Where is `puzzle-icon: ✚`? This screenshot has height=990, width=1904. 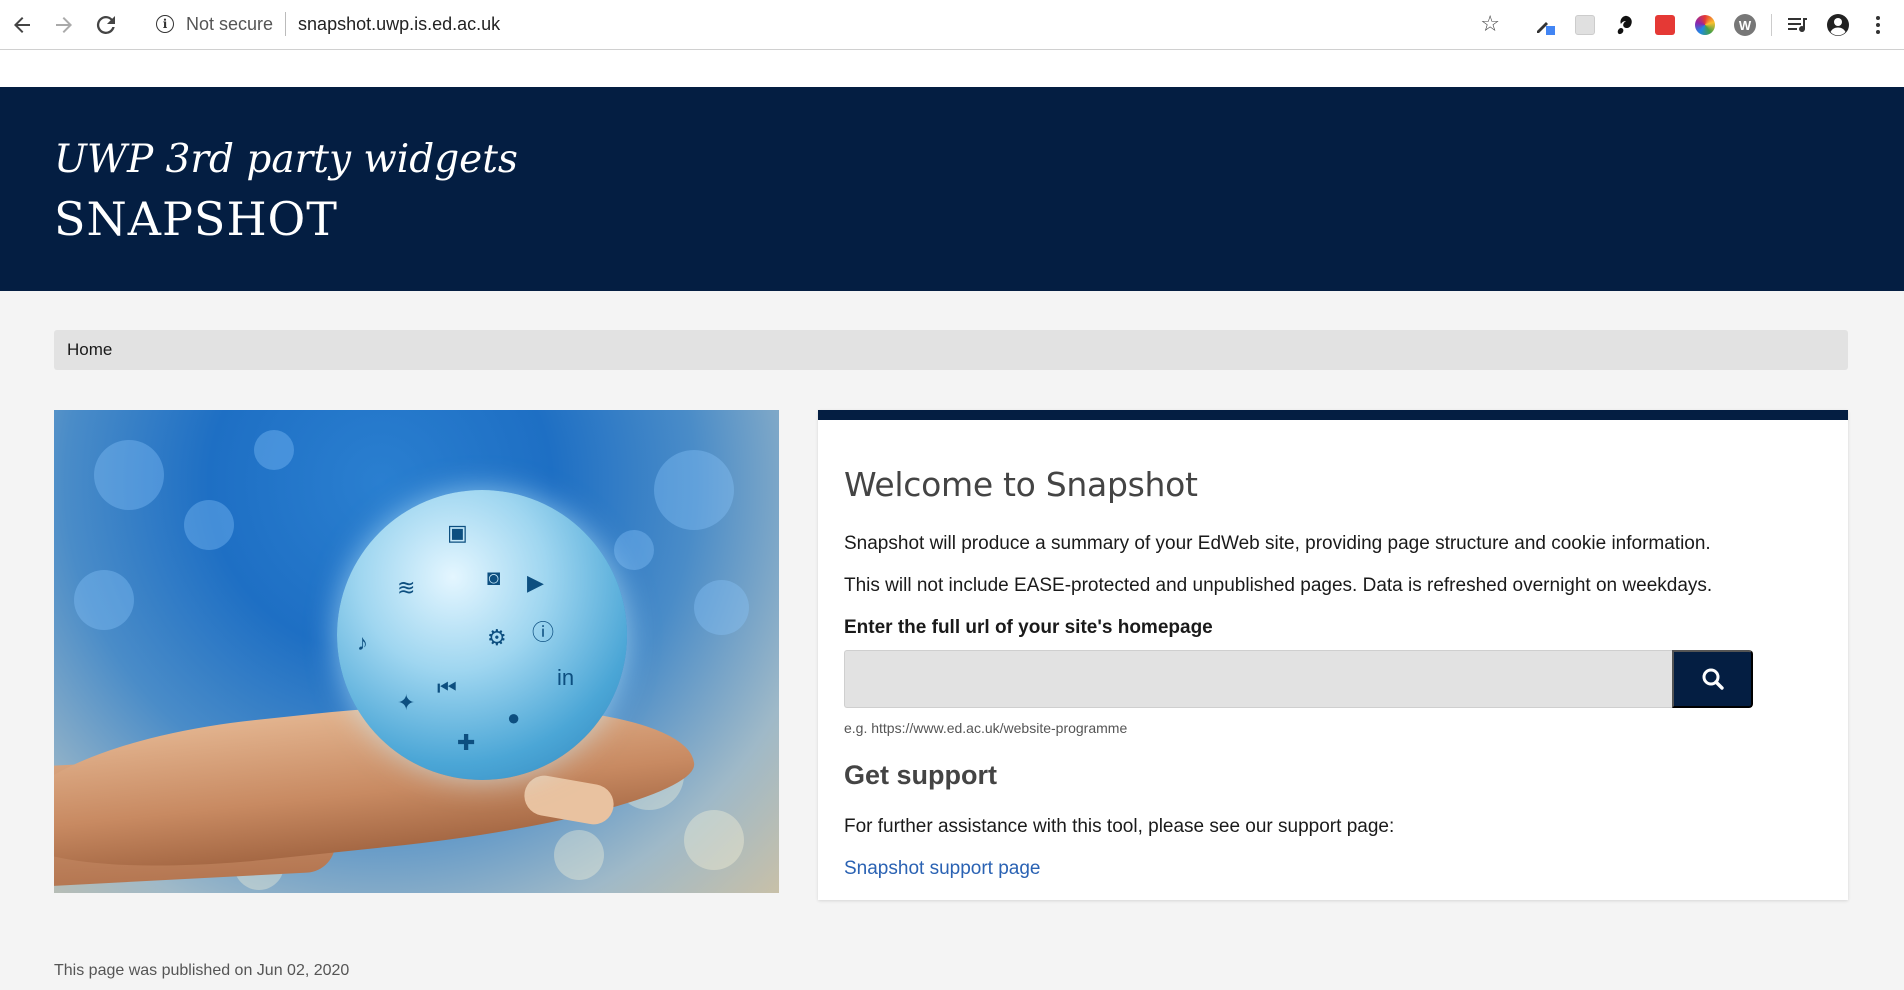 puzzle-icon: ✚ is located at coordinates (466, 742).